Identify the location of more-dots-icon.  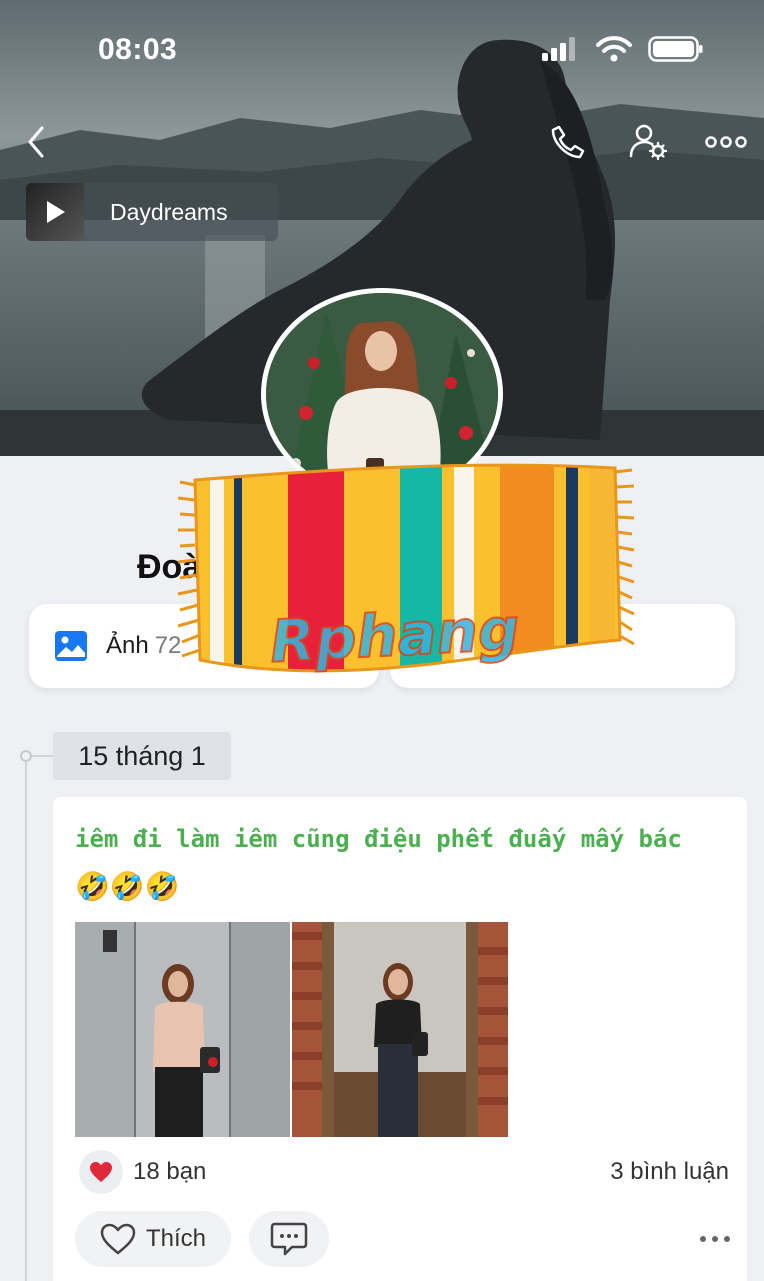
(715, 1239).